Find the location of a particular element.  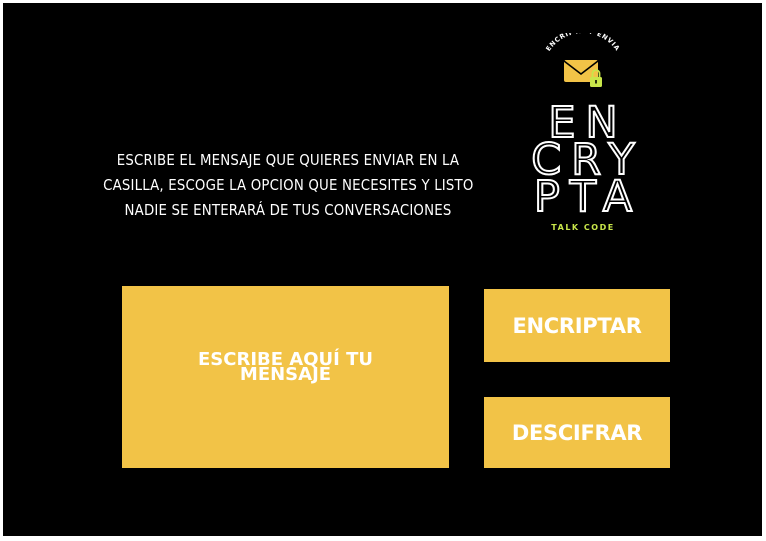

message-input-placeholder: ESCRIBE AQUÍ TU MENSAJE is located at coordinates (286, 368).